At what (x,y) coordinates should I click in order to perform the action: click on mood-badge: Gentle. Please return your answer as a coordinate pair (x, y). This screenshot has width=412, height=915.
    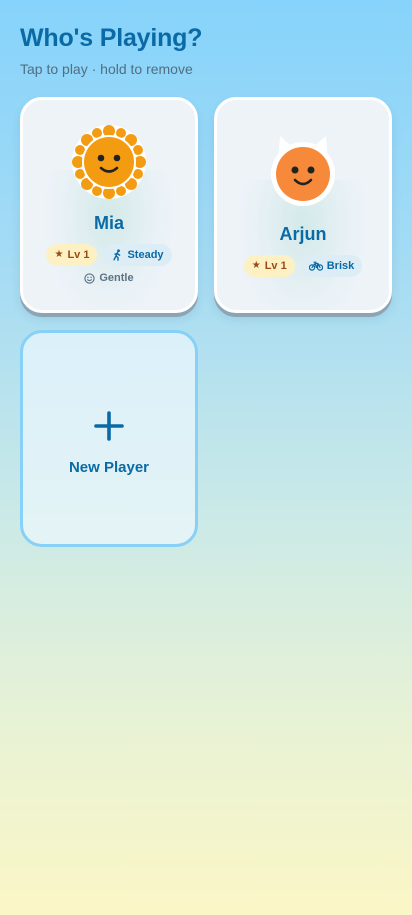
    Looking at the image, I should click on (109, 278).